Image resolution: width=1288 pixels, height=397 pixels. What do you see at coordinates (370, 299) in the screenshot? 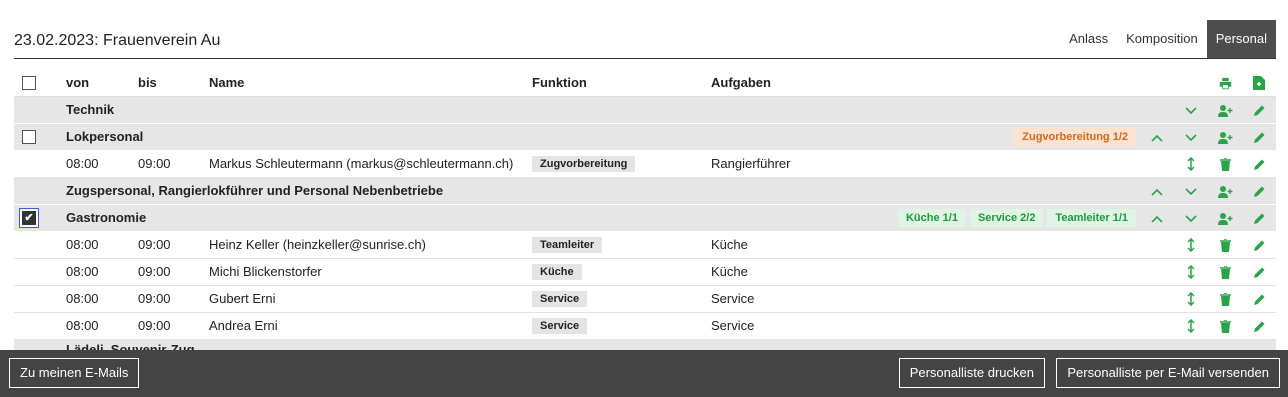
I see `person-name: Gubert Erni` at bounding box center [370, 299].